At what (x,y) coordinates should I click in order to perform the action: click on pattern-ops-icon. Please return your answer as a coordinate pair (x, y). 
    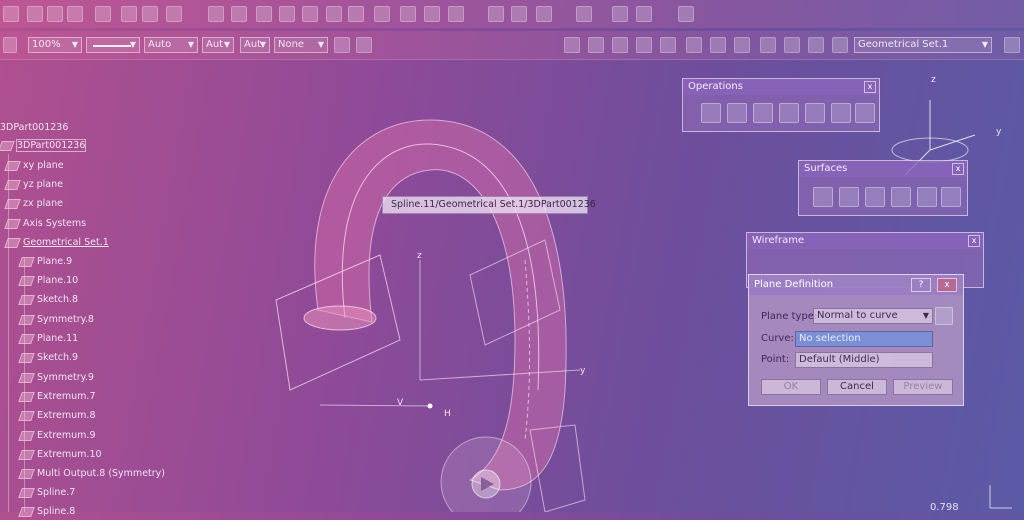
    Looking at the image, I should click on (841, 113).